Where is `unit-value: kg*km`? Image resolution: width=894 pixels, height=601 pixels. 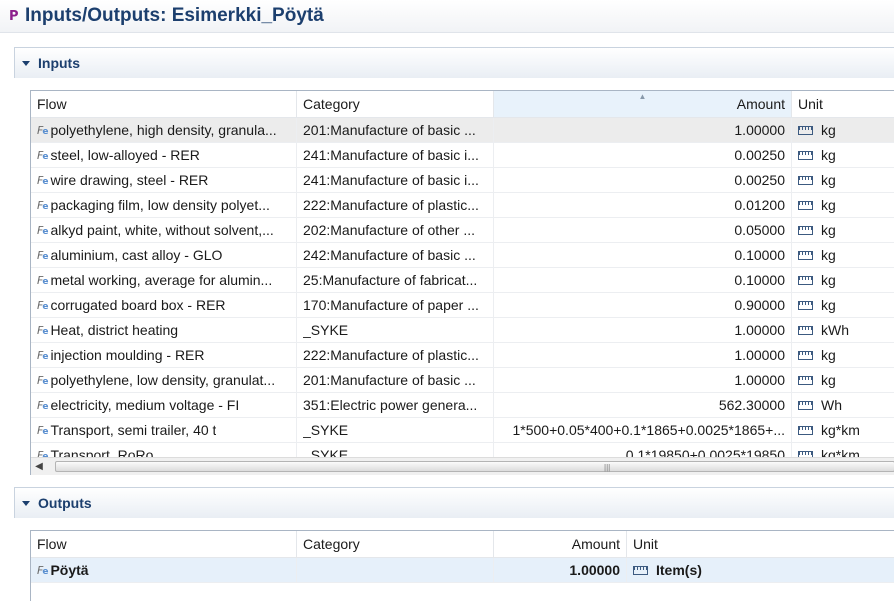 unit-value: kg*km is located at coordinates (840, 430).